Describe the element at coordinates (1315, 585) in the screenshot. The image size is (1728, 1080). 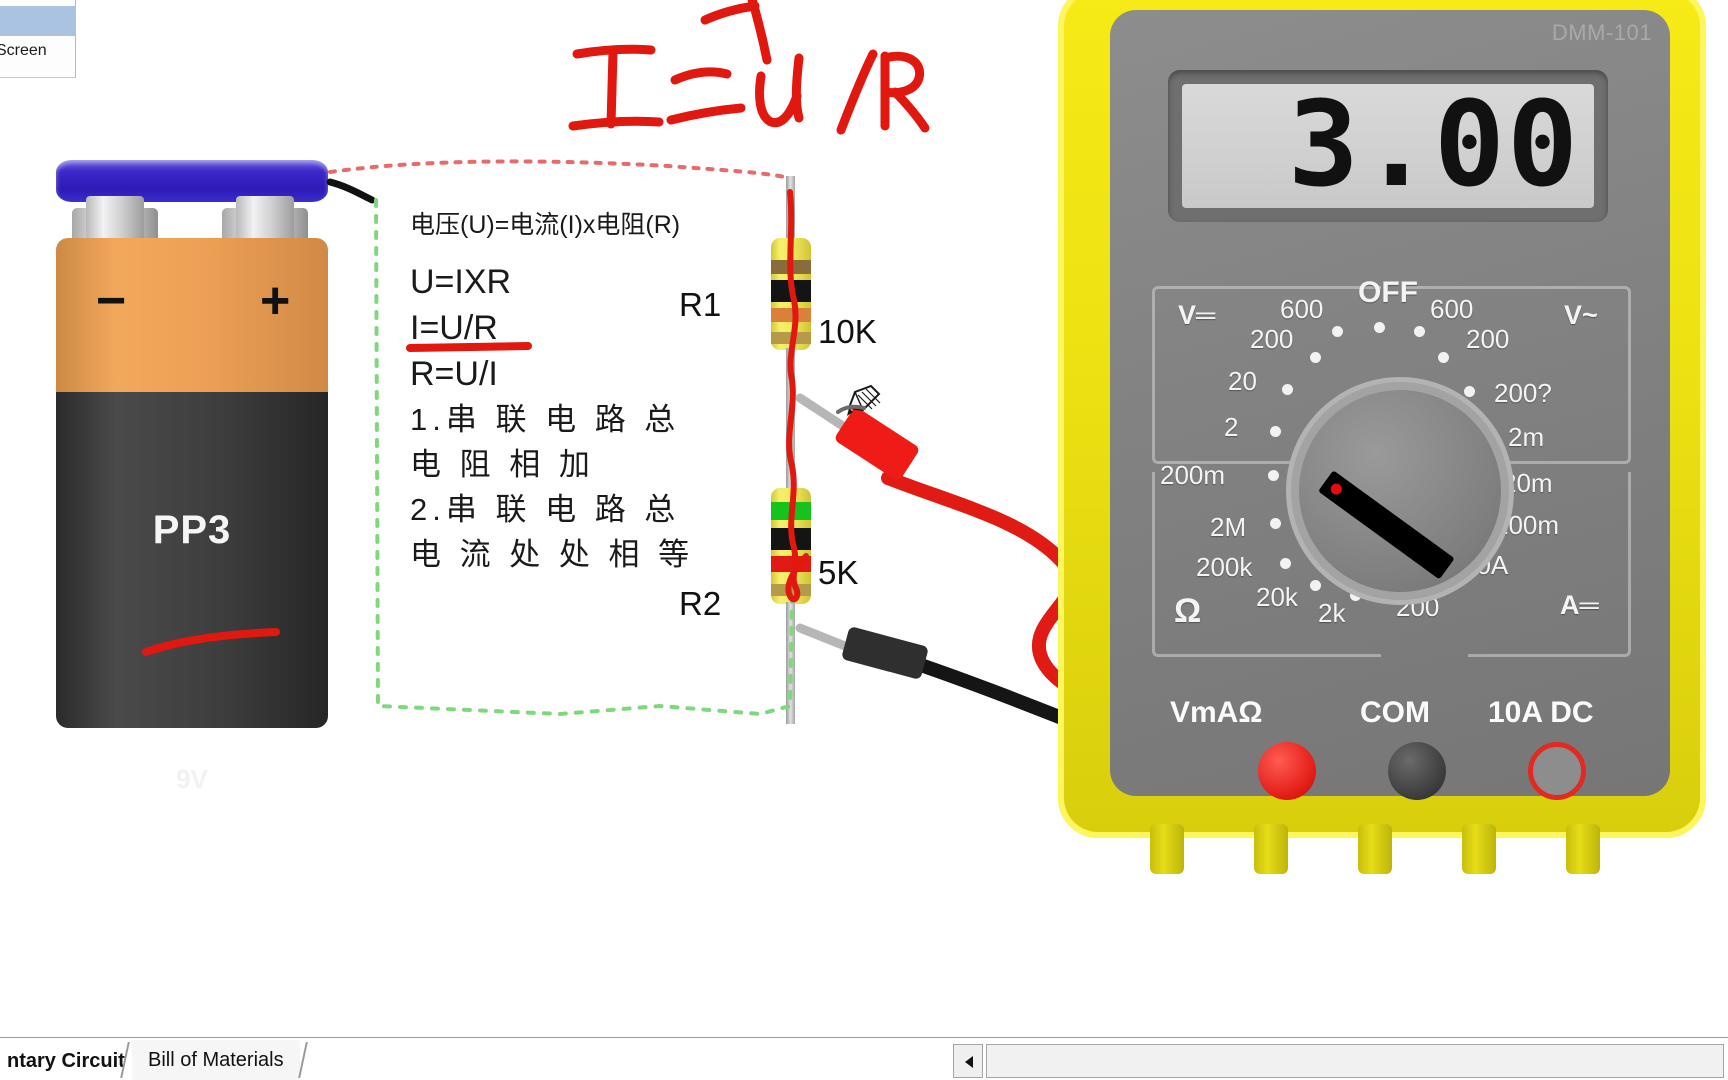
I see `dial-pip-ohm-20k` at that location.